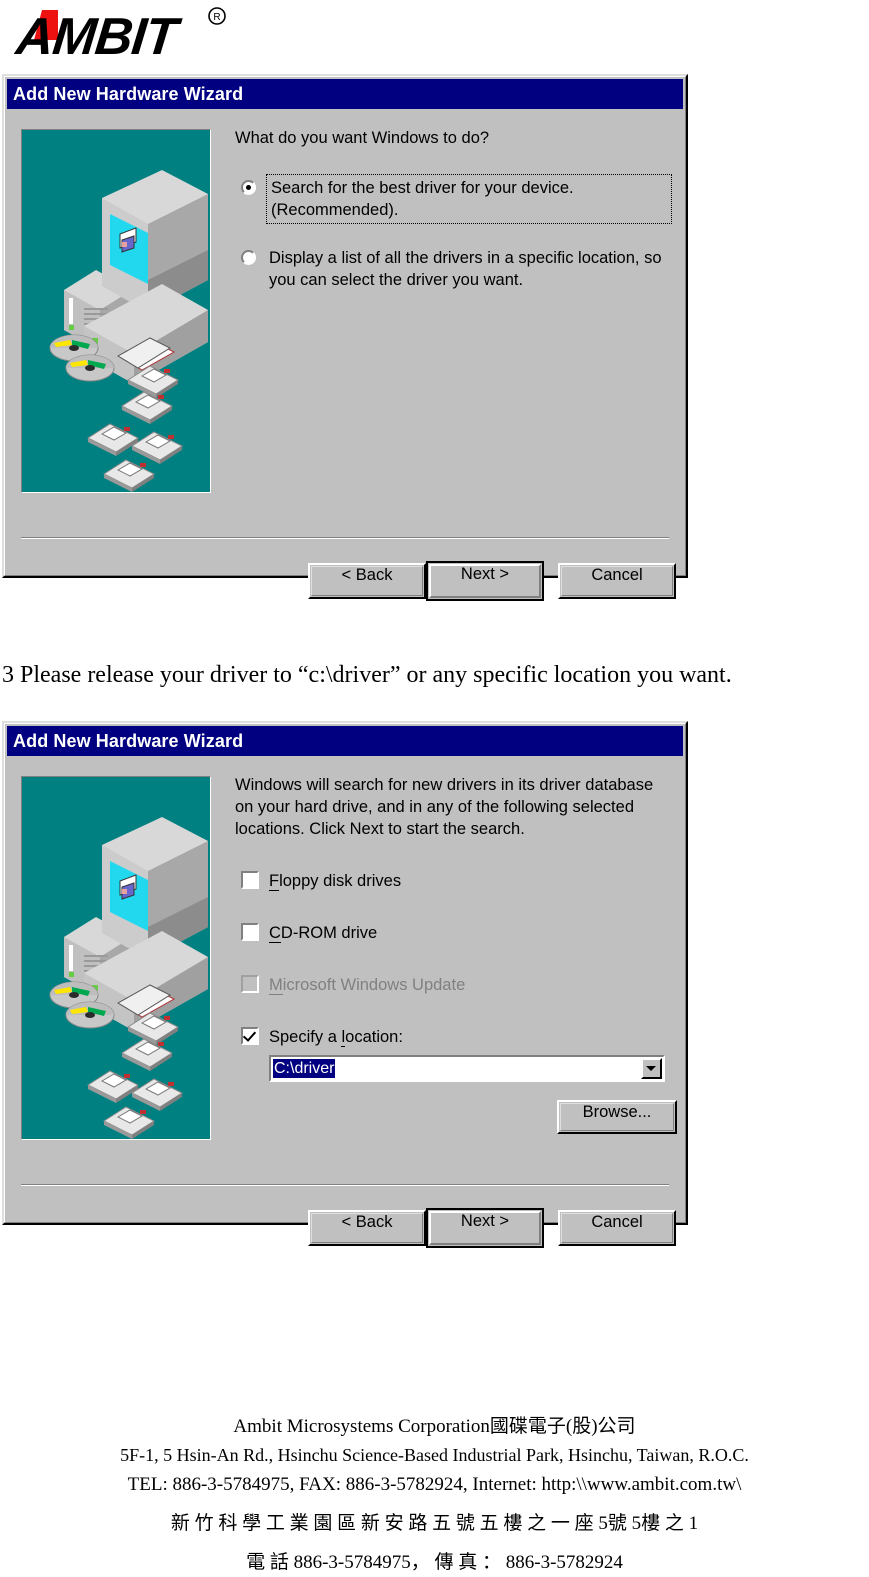 The height and width of the screenshot is (1577, 869). Describe the element at coordinates (250, 880) in the screenshot. I see `checkbox-floppy-disk-drives-icon` at that location.